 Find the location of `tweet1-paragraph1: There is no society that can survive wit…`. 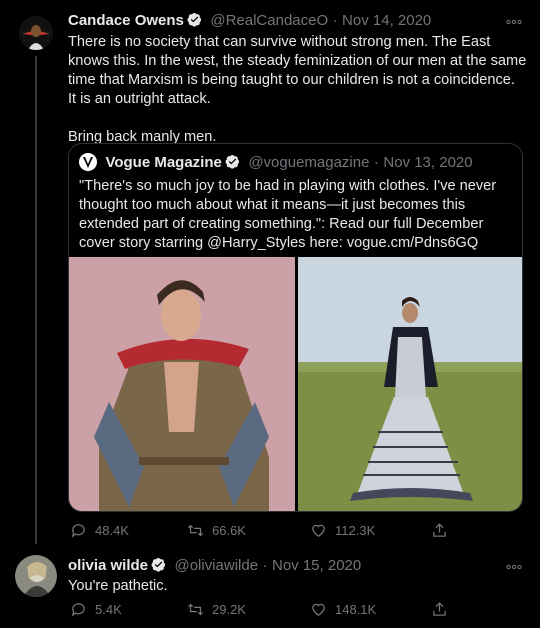

tweet1-paragraph1: There is no society that can survive wit… is located at coordinates (297, 61).